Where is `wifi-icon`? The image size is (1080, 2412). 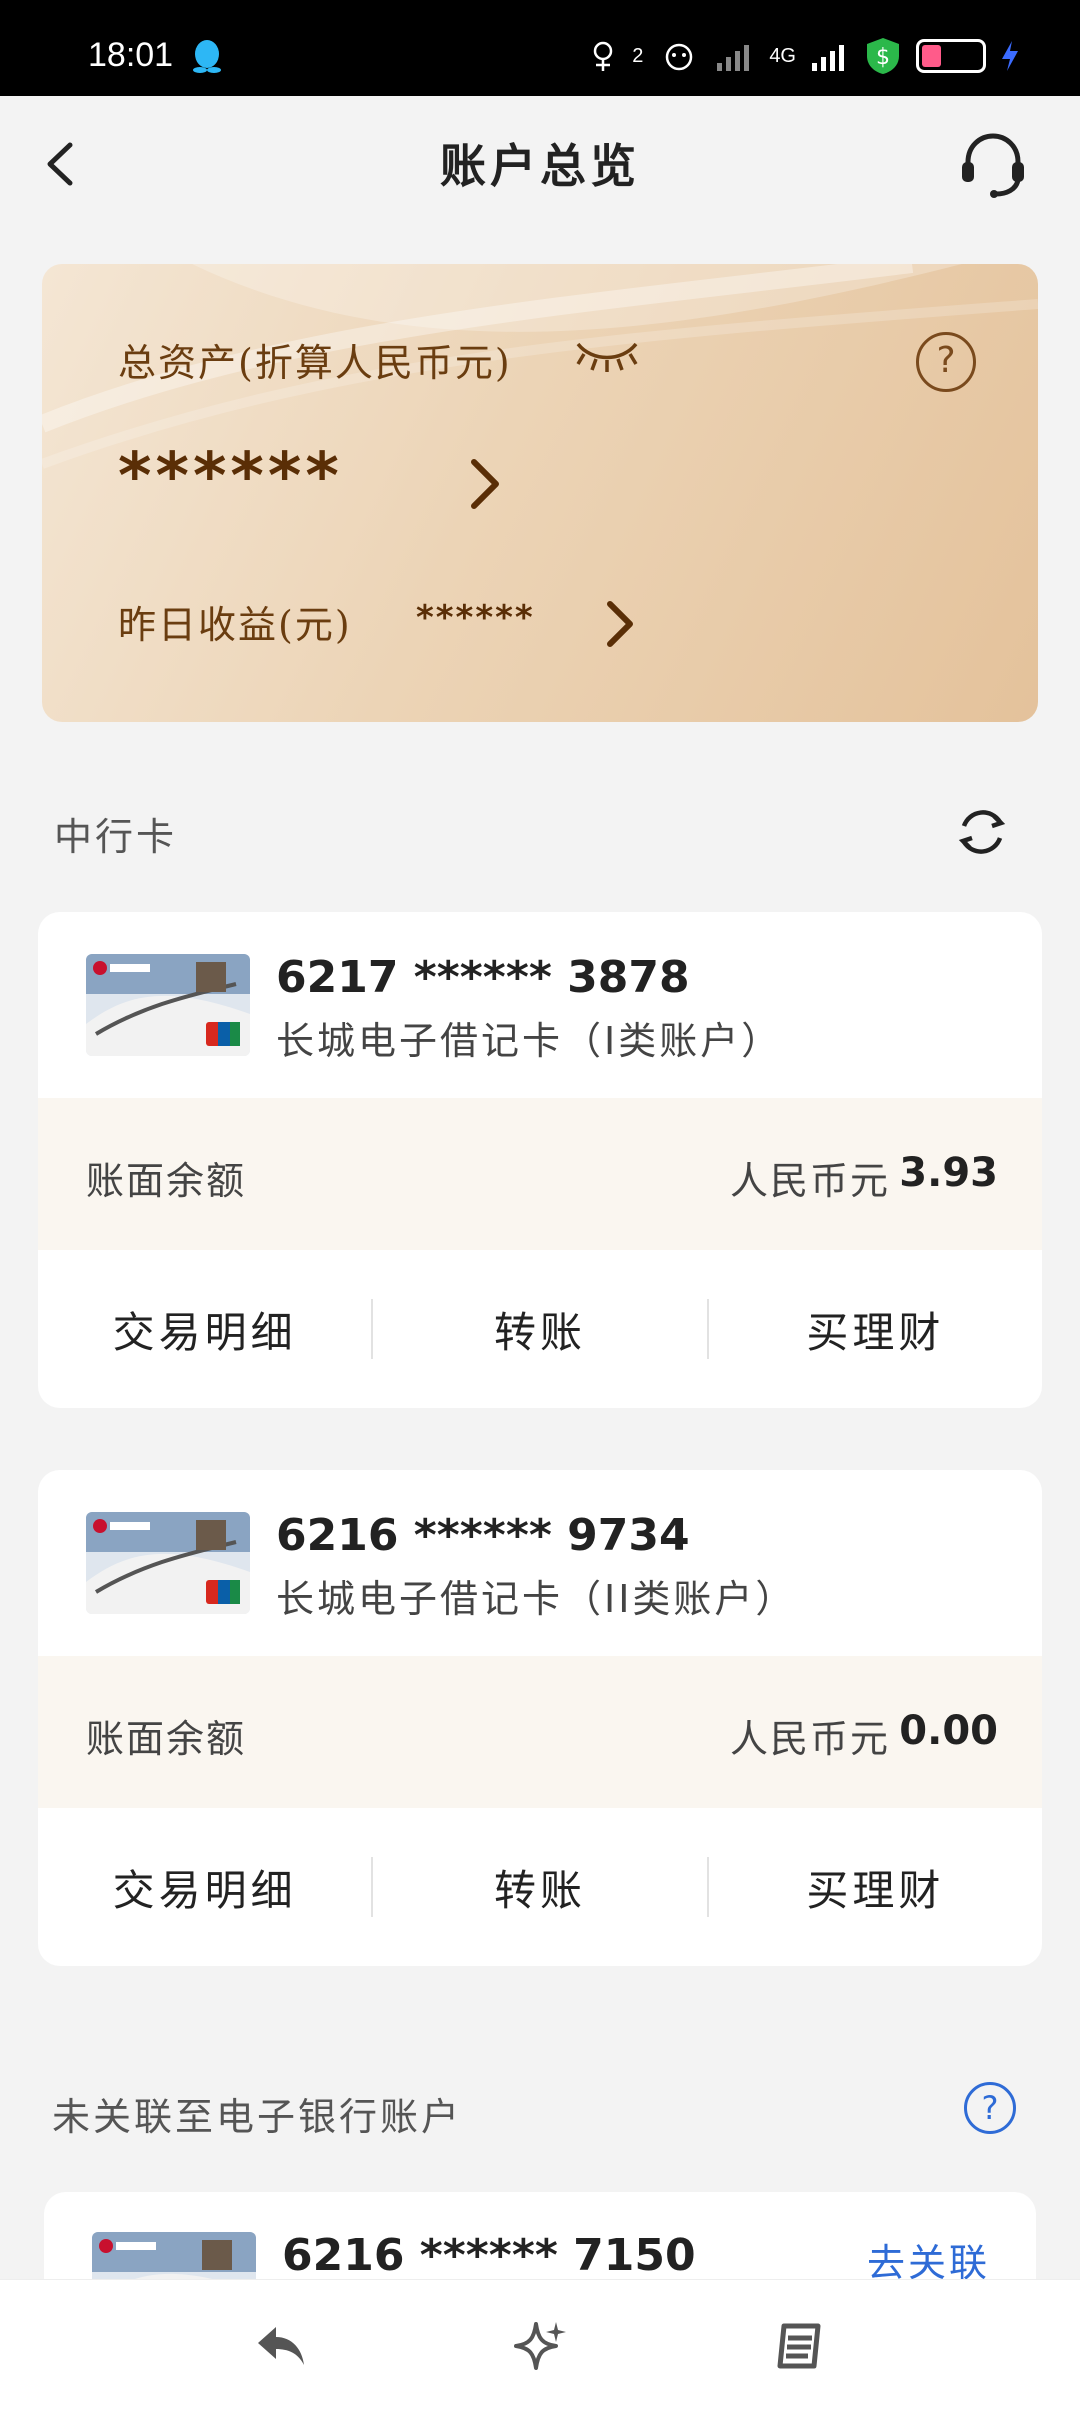
wifi-icon is located at coordinates (679, 56).